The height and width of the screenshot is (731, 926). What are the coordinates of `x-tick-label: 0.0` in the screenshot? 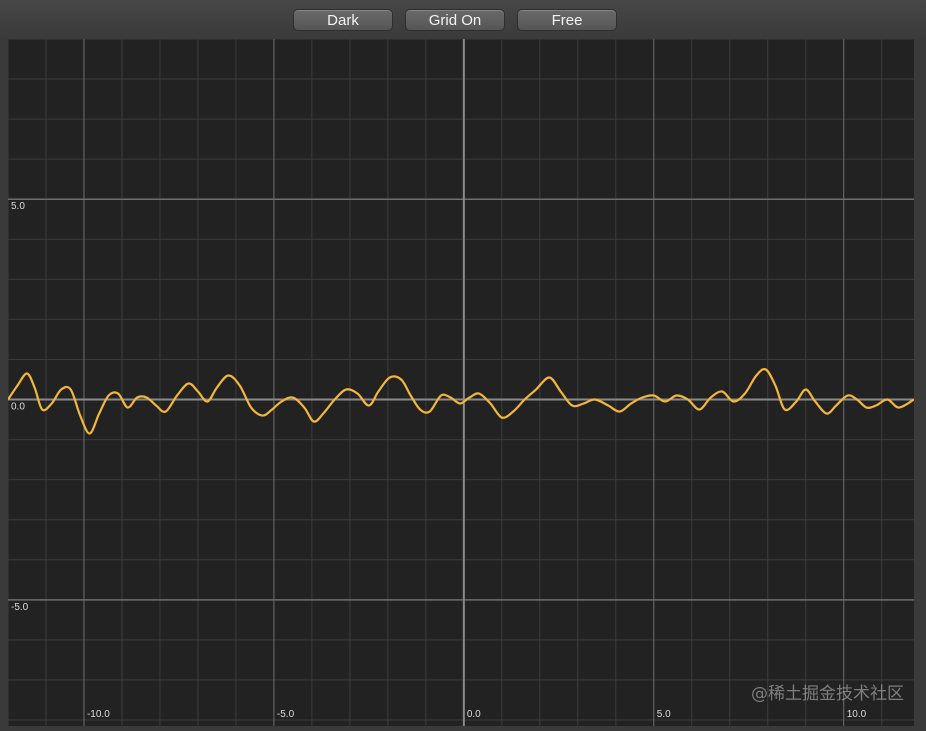 It's located at (474, 714).